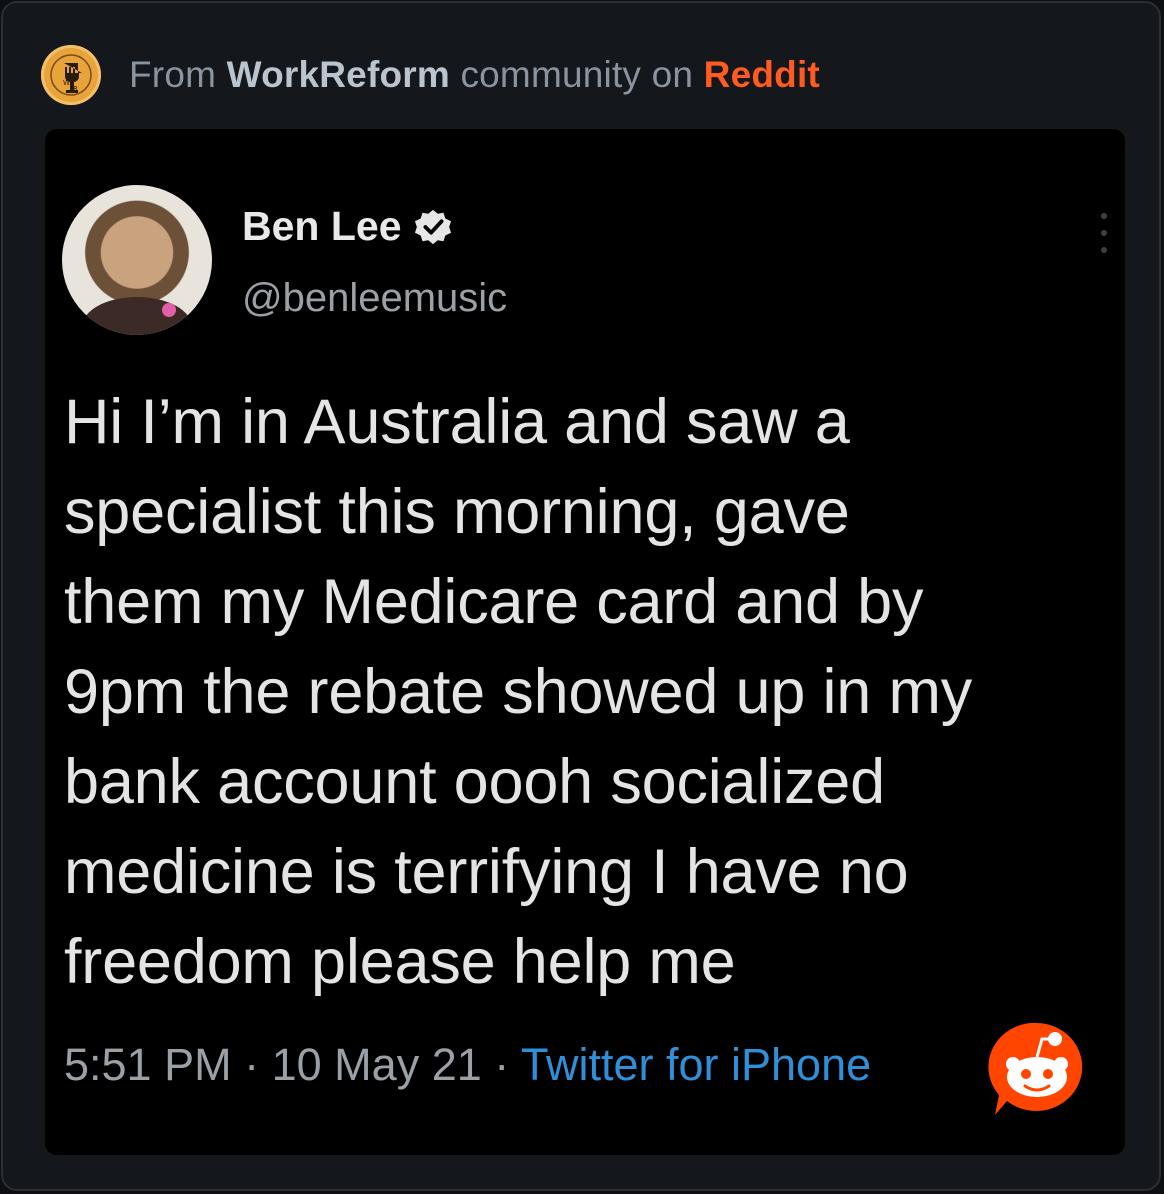 This screenshot has height=1194, width=1164. What do you see at coordinates (66, 83) in the screenshot?
I see `svg-text: W` at bounding box center [66, 83].